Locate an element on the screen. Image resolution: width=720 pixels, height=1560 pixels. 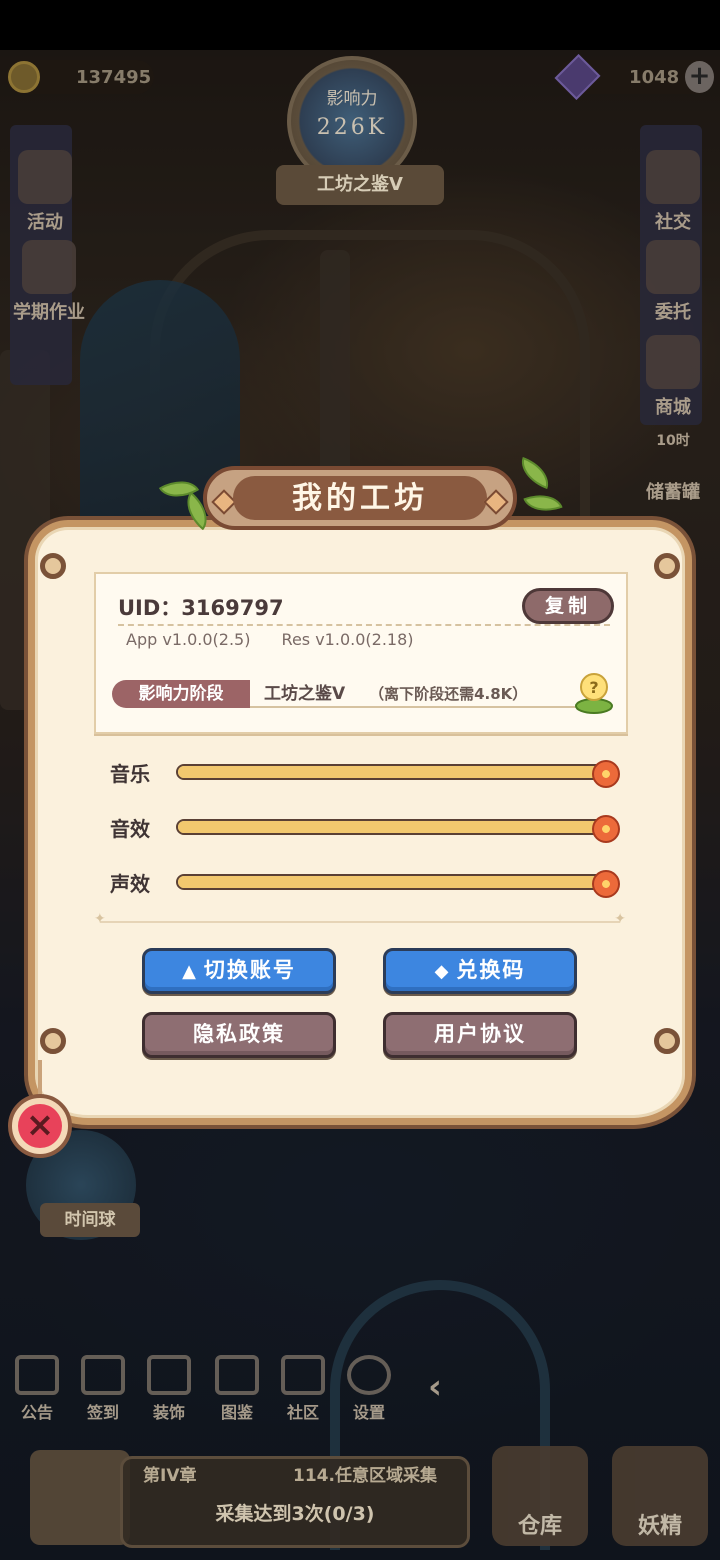
influence-label: 影响力 is located at coordinates (352, 99).